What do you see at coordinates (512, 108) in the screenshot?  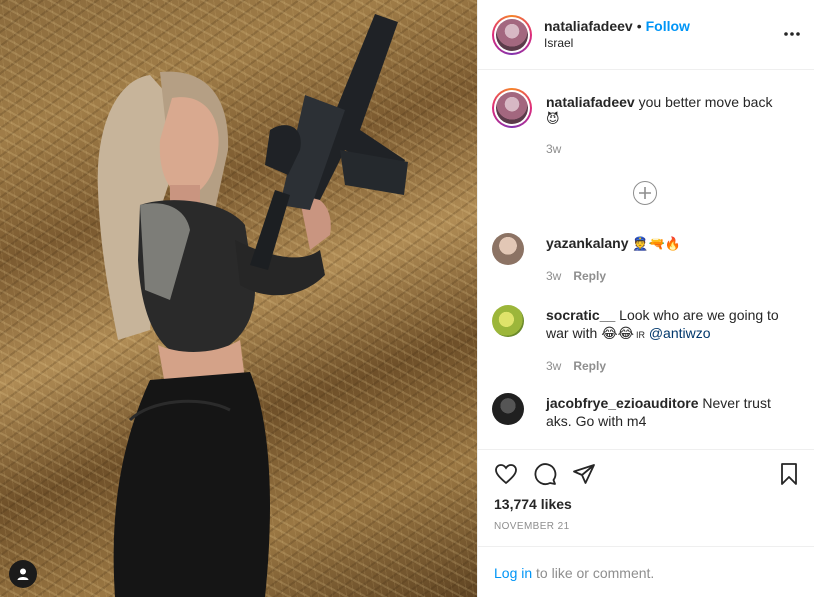 I see `caption-avatar` at bounding box center [512, 108].